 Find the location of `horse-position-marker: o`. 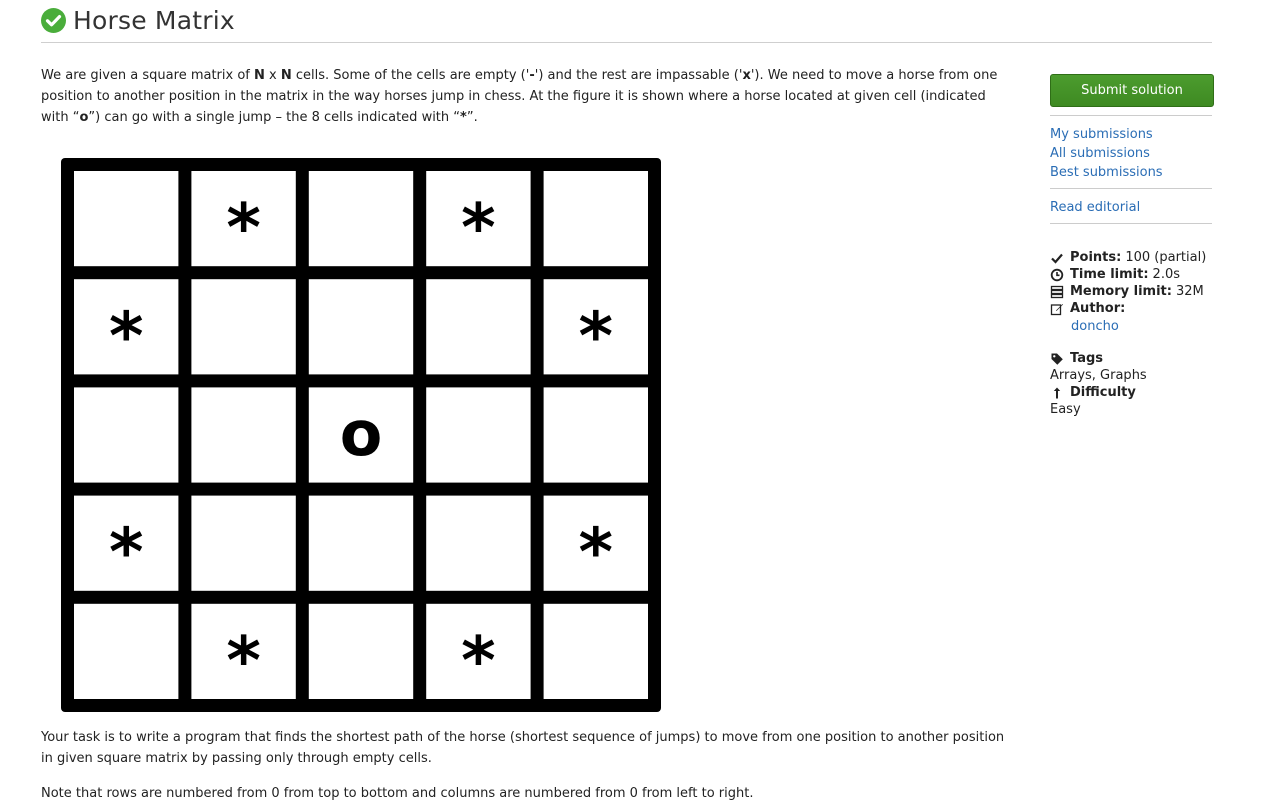

horse-position-marker: o is located at coordinates (361, 433).